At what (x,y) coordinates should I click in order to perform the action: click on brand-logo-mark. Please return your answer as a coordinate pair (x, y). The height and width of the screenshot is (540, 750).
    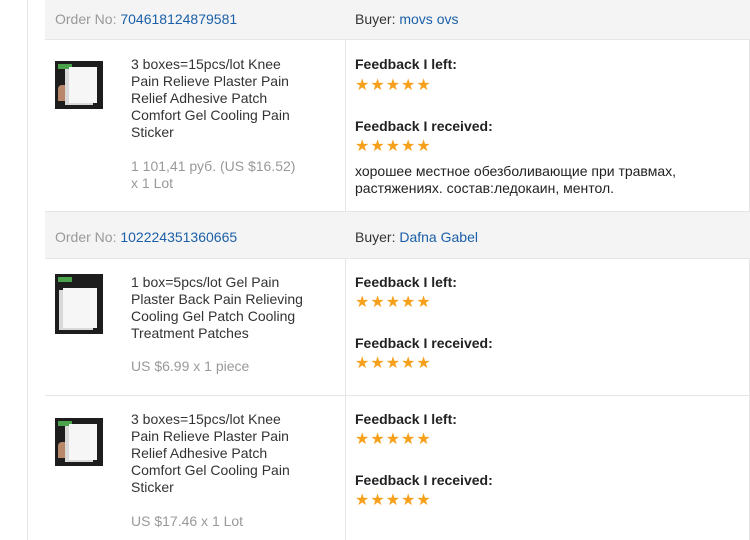
    Looking at the image, I should click on (65, 279).